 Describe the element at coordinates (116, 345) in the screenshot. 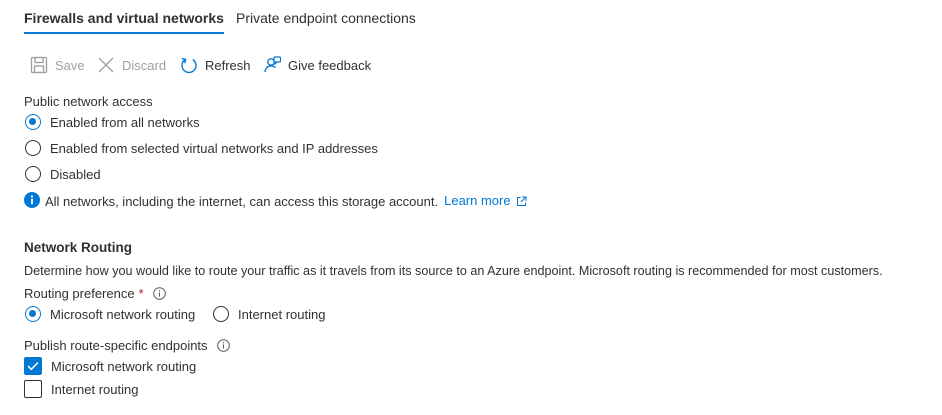

I see `publish-endpoints-text: Publish route-specific endpoints` at that location.